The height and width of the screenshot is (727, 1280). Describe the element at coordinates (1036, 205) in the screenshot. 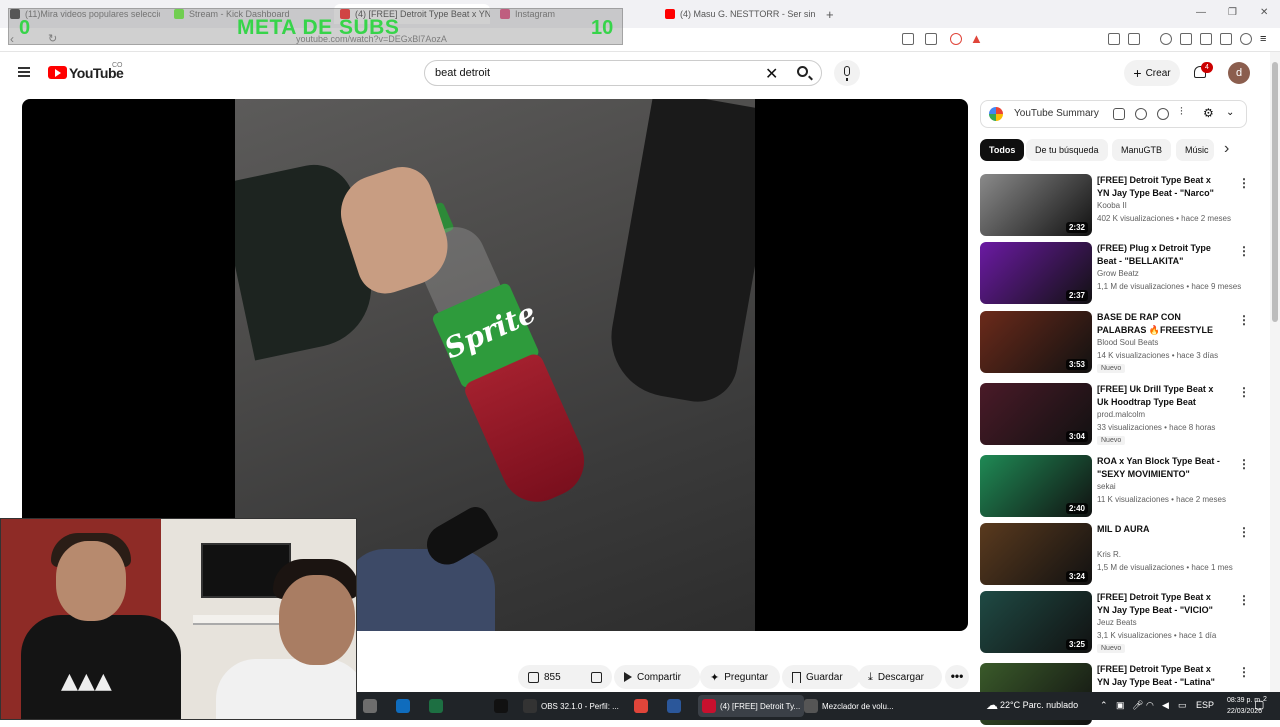

I see `recommendation-thumbnail: 2:32` at that location.